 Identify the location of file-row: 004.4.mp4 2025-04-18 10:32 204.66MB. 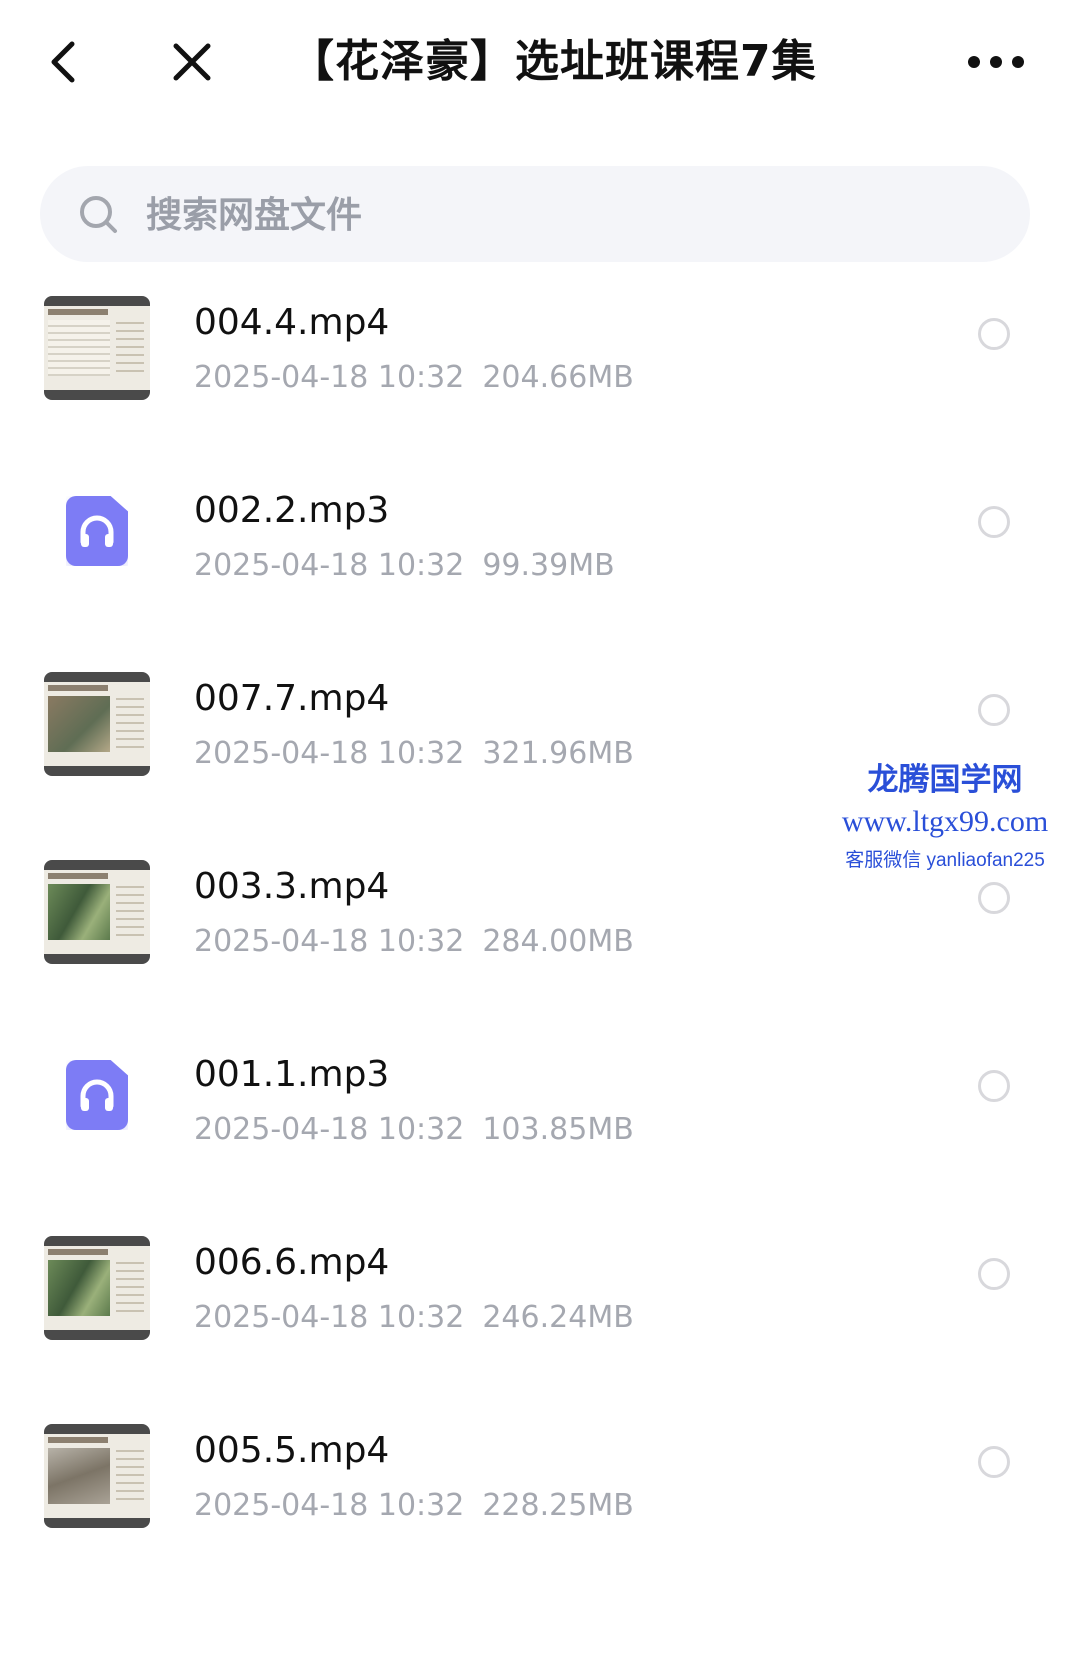
(540, 376).